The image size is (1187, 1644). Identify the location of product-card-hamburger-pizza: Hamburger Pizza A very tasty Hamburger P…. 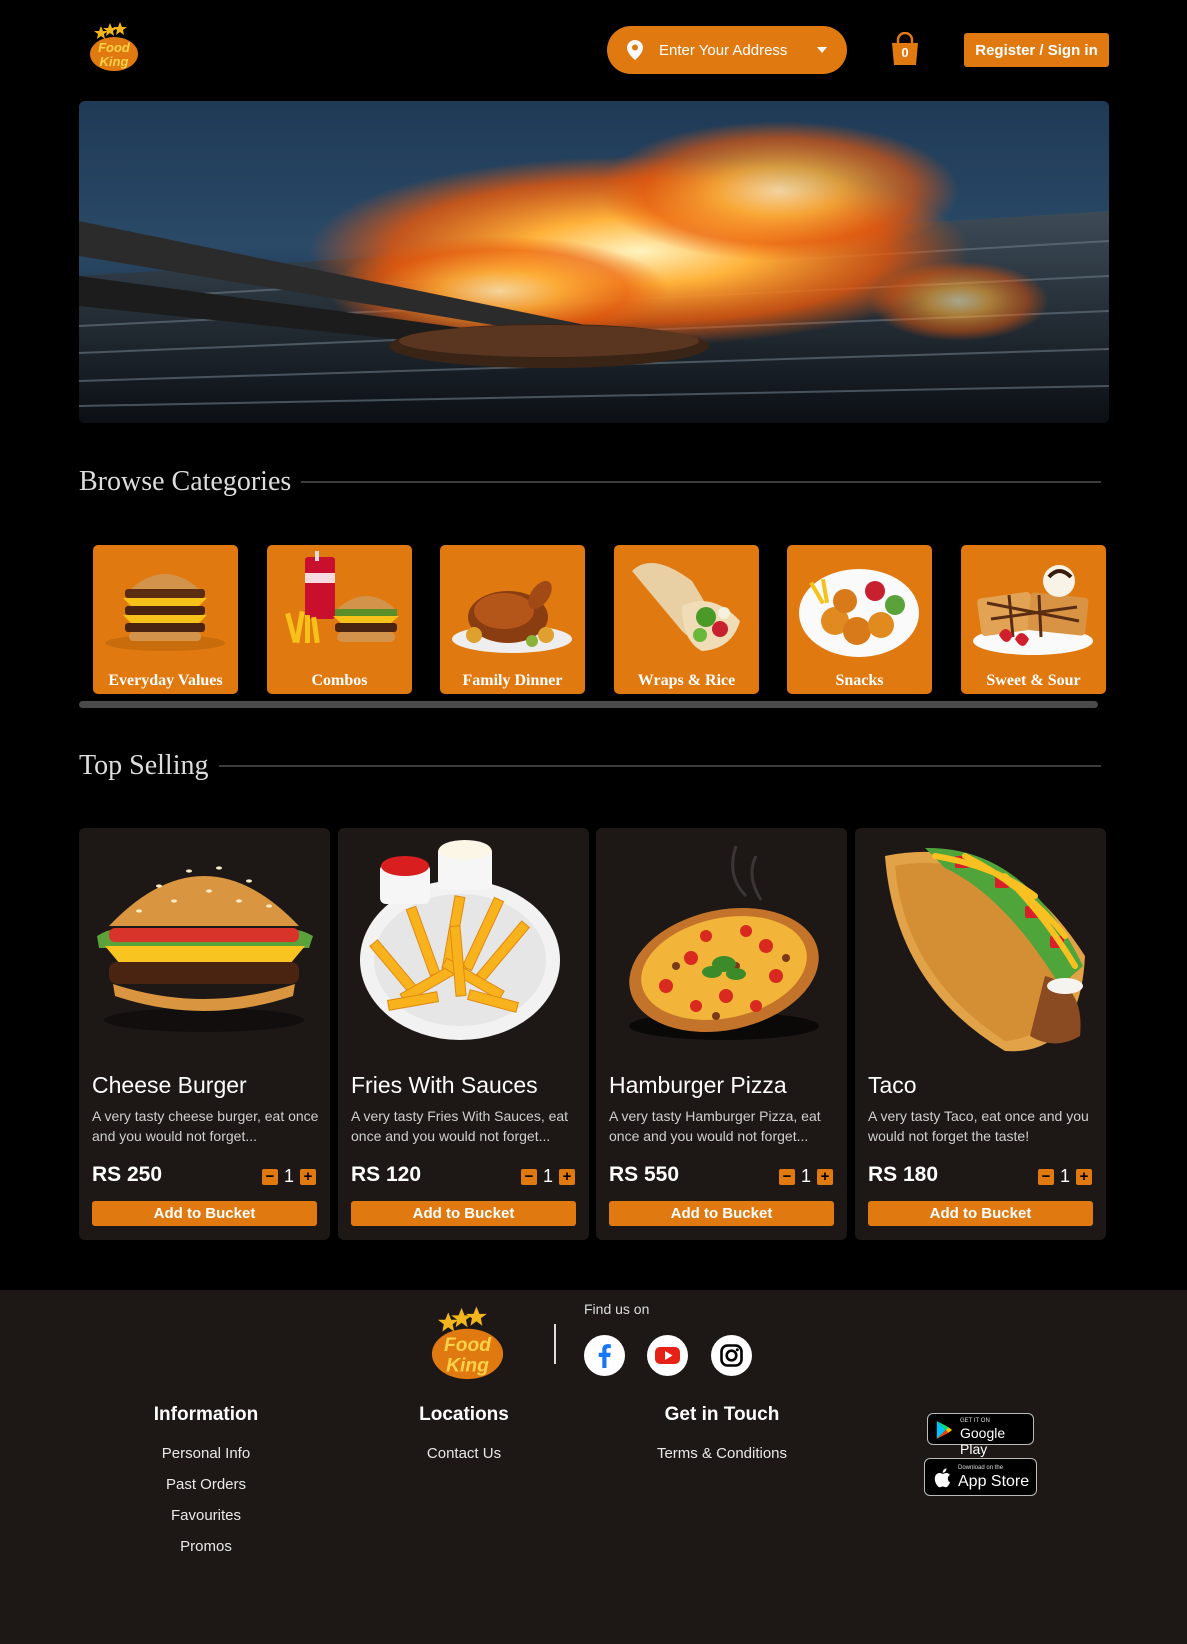
(721, 1034).